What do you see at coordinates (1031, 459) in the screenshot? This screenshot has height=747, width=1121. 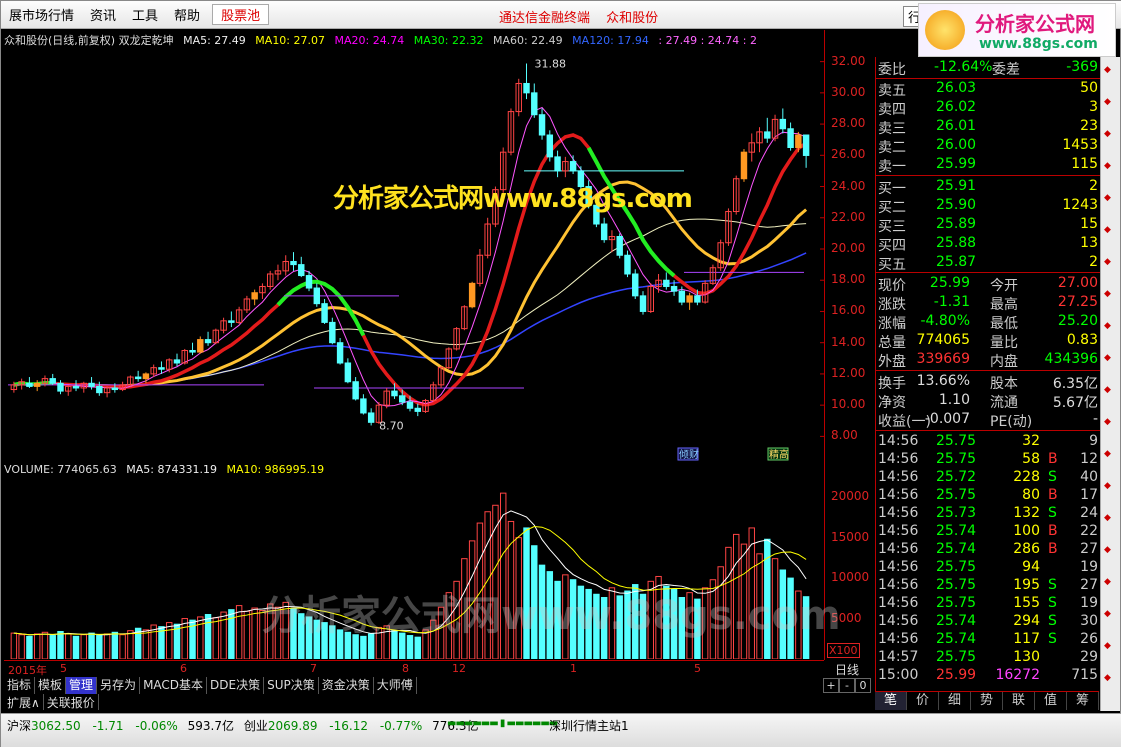 I see `tick-volume: 58` at bounding box center [1031, 459].